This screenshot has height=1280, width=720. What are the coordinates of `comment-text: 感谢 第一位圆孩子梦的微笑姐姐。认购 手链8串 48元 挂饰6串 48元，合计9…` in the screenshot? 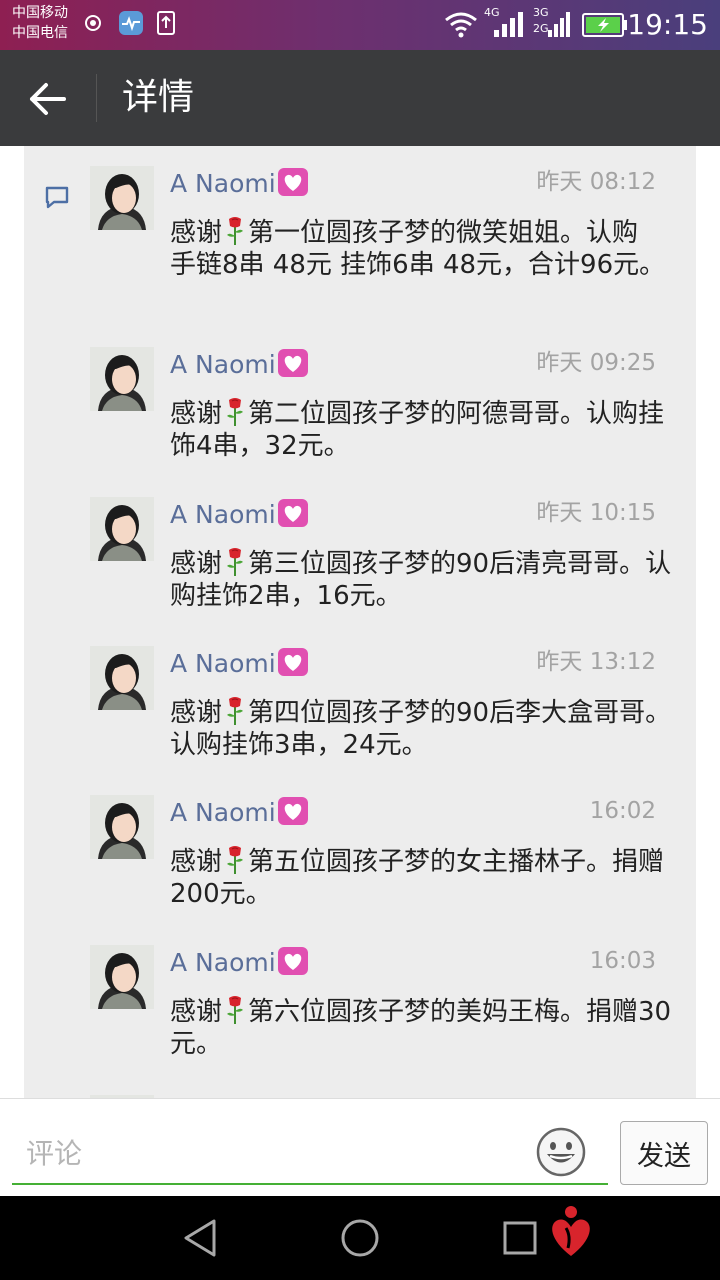 It's located at (418, 248).